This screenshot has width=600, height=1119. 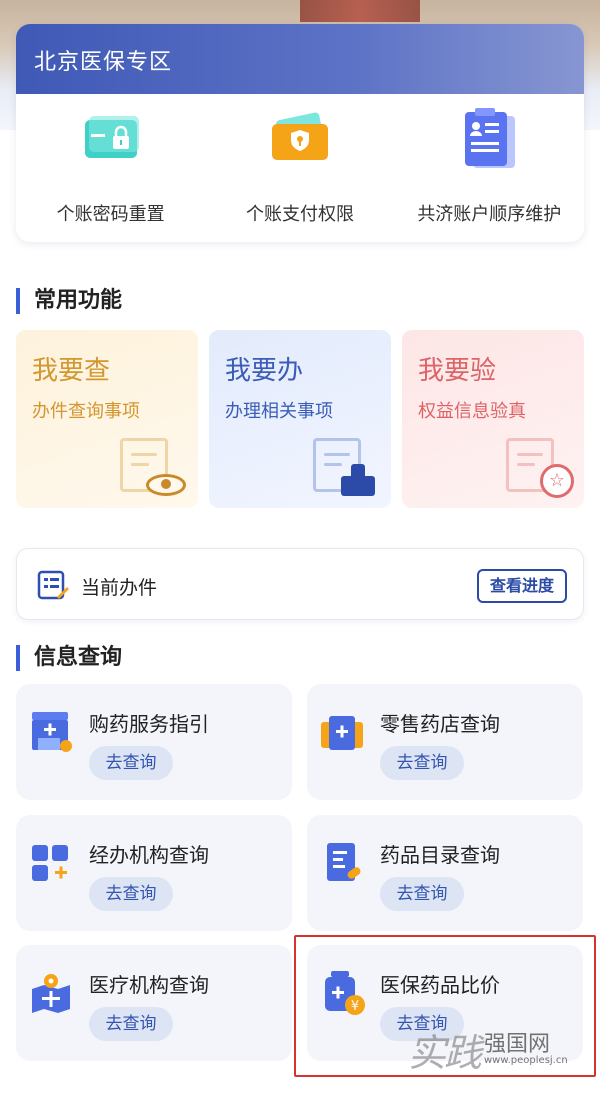 What do you see at coordinates (557, 481) in the screenshot?
I see `star-icon: ☆` at bounding box center [557, 481].